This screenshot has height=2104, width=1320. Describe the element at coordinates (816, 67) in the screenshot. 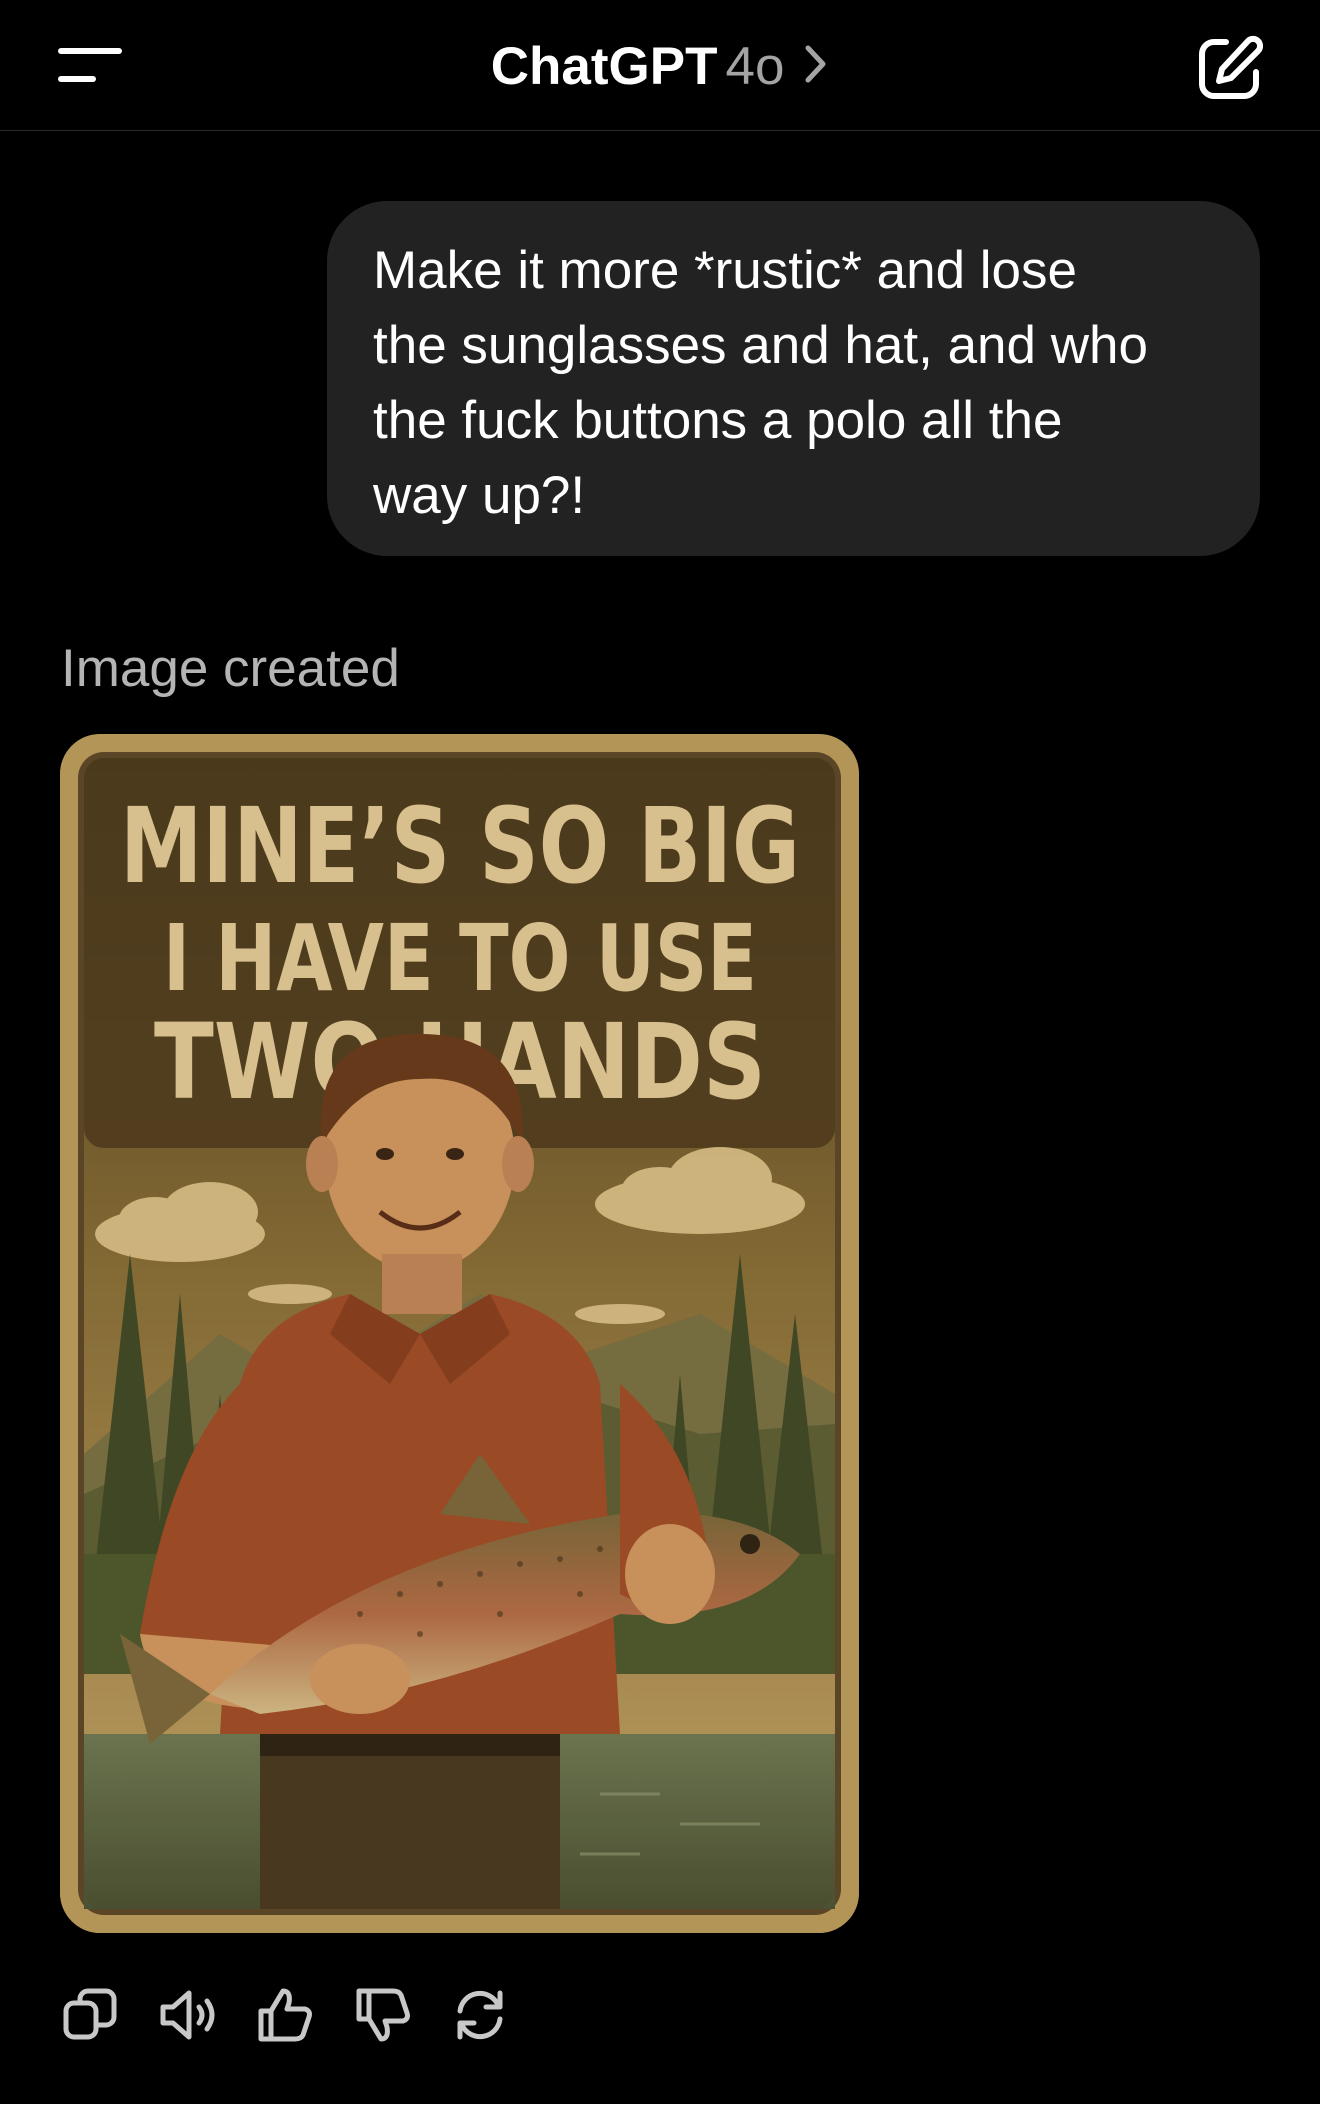

I see `chevron-right-icon` at that location.